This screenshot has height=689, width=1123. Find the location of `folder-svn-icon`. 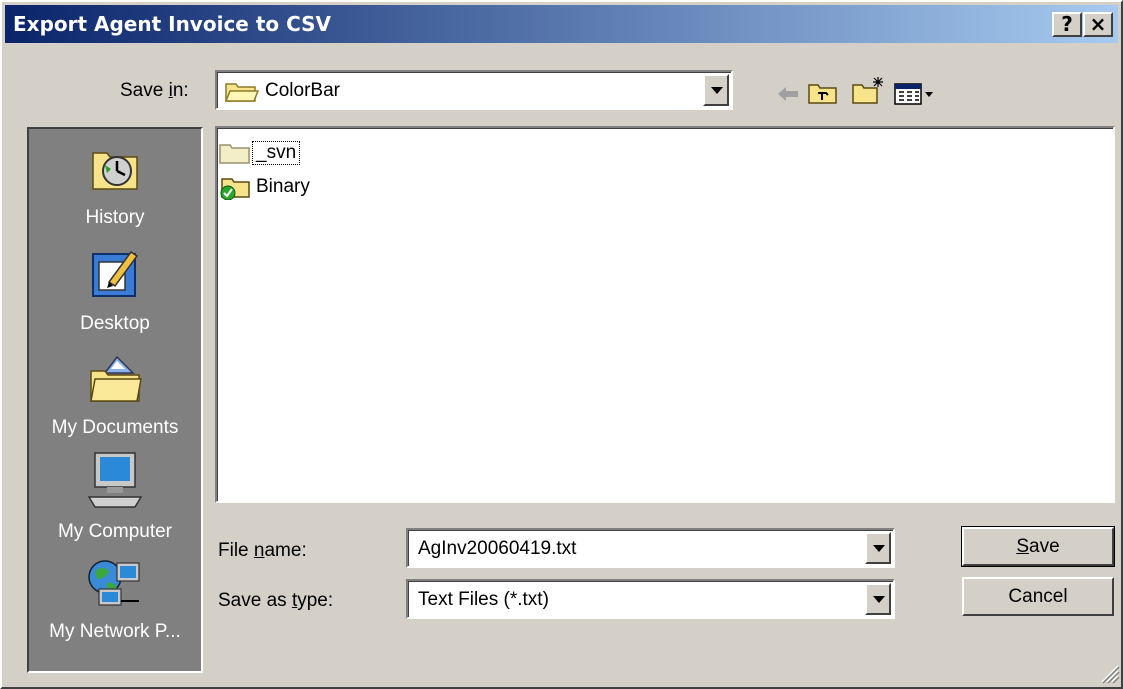

folder-svn-icon is located at coordinates (235, 189).